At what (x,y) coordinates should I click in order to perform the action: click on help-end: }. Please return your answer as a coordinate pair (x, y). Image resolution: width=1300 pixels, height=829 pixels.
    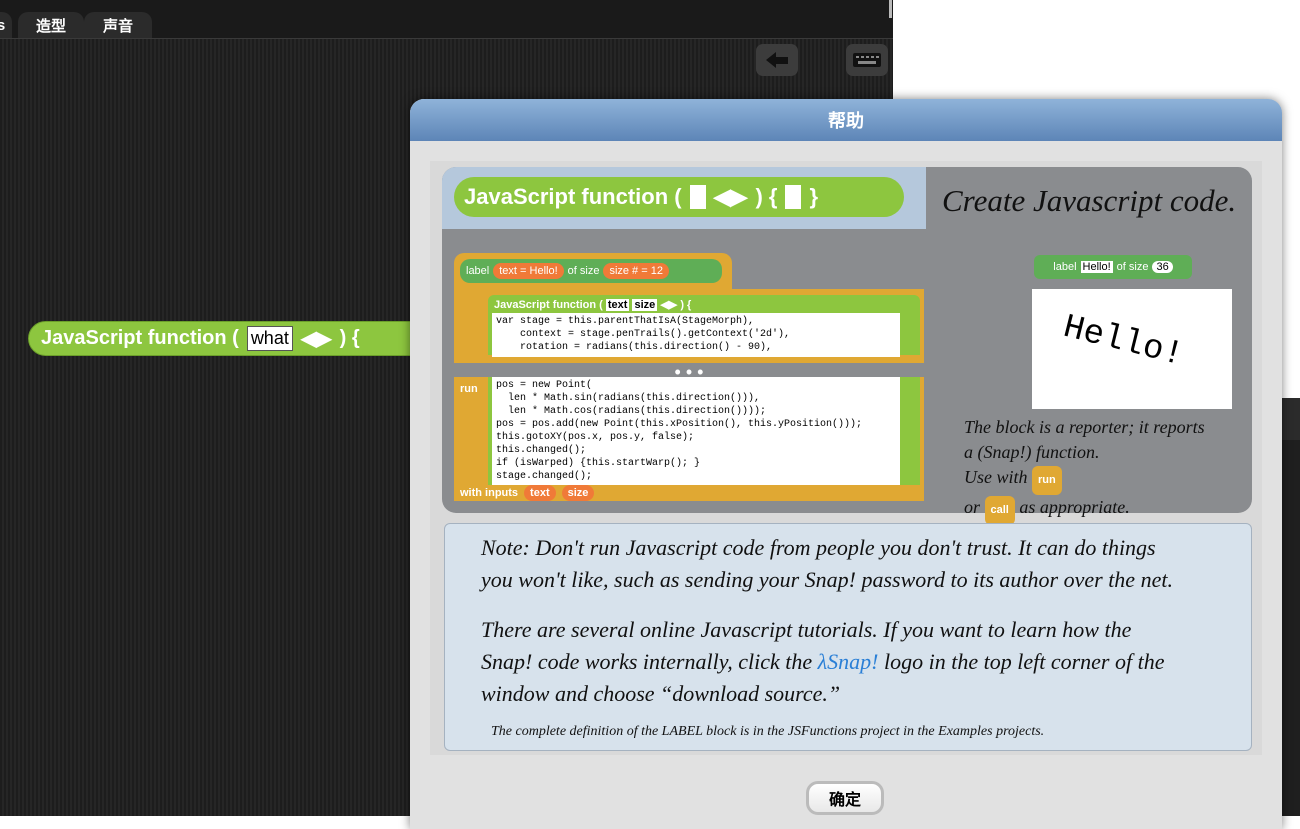
    Looking at the image, I should click on (813, 196).